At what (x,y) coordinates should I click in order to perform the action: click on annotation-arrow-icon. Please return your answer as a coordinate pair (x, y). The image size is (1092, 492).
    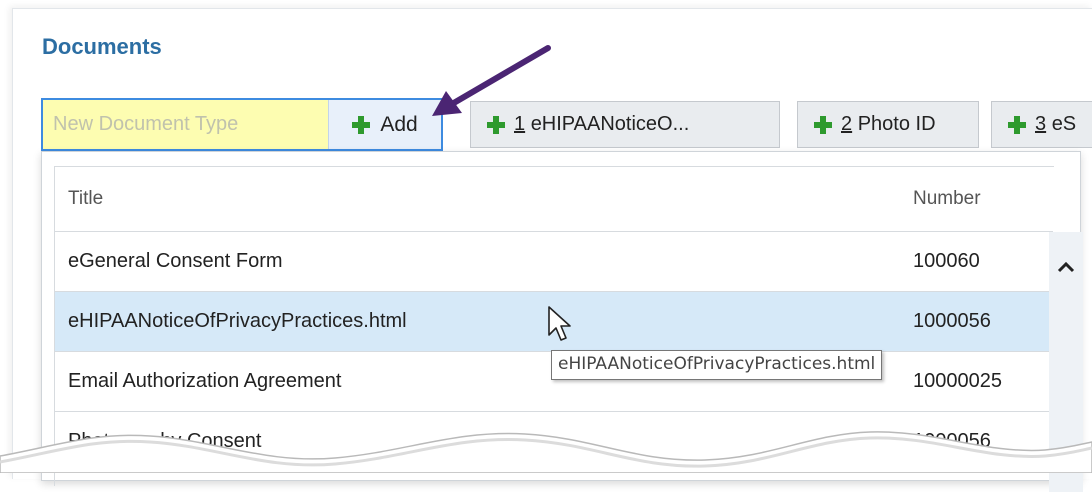
    Looking at the image, I should click on (491, 80).